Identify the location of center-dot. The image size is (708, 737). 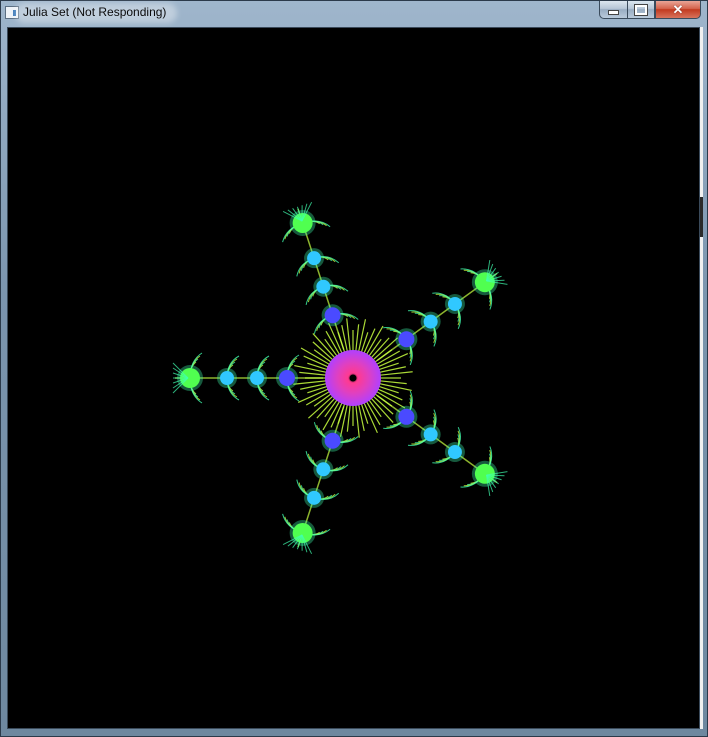
(353, 378).